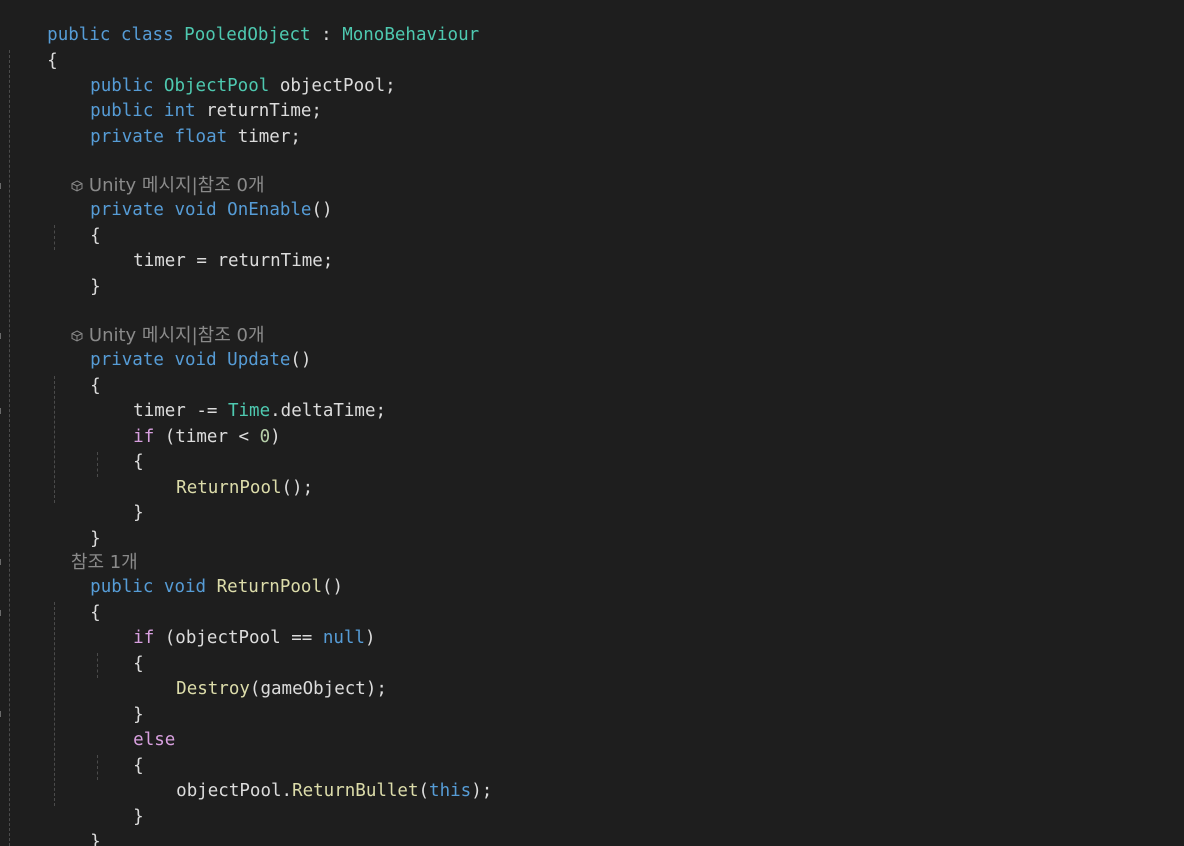  I want to click on code-line-if-timer: if (timer < 0), so click(186, 423).